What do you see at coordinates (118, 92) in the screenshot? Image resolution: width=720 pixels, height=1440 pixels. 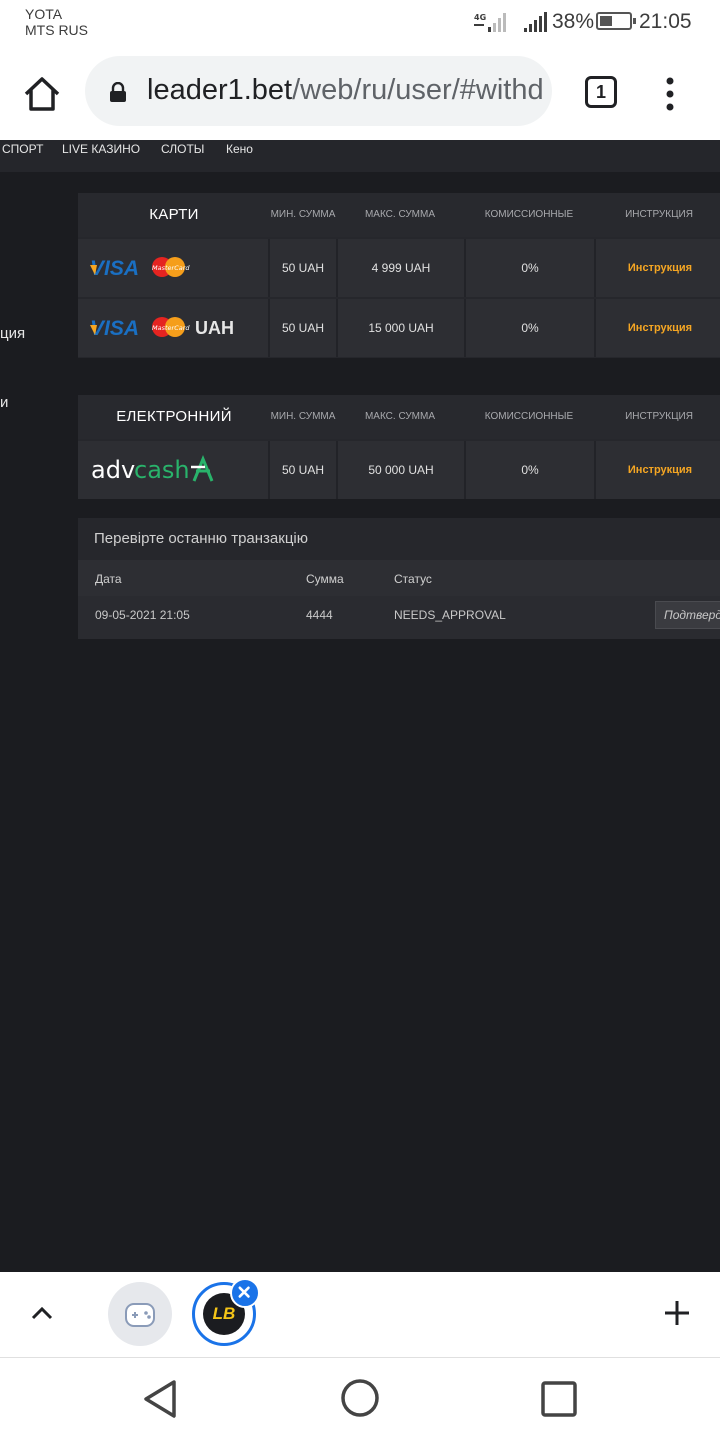 I see `lock-icon` at bounding box center [118, 92].